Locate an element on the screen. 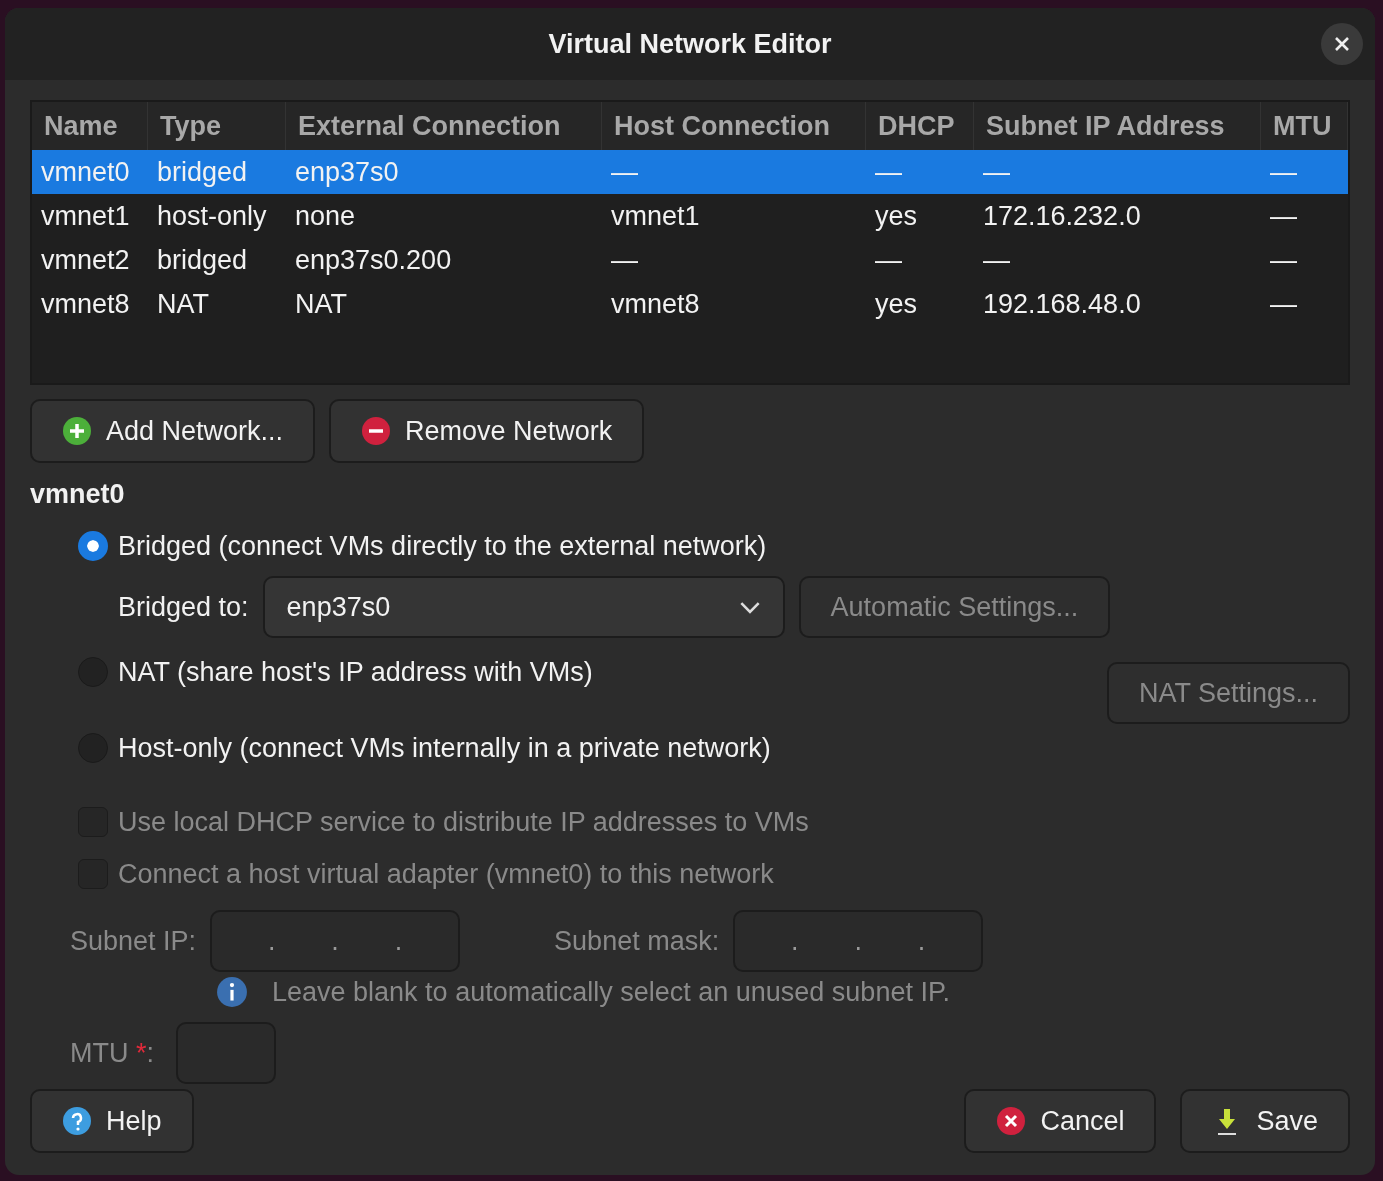 This screenshot has height=1181, width=1383. bridged-to-dropdown: enp37s0 is located at coordinates (523, 607).